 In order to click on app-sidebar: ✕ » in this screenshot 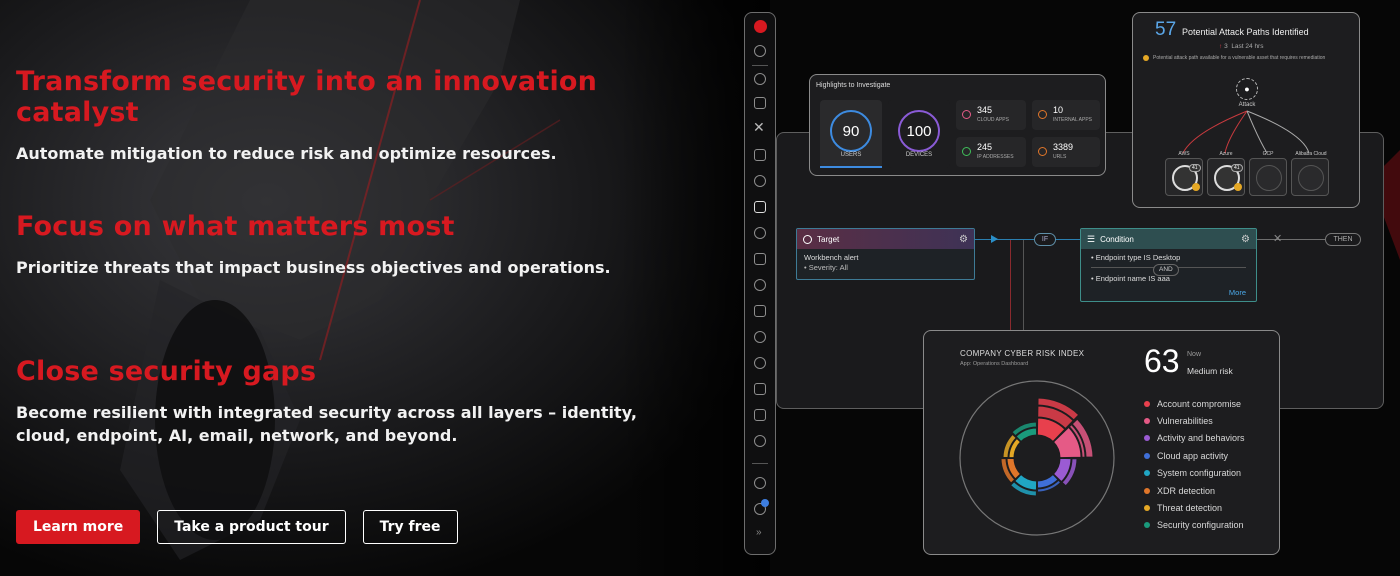, I will do `click(760, 283)`.